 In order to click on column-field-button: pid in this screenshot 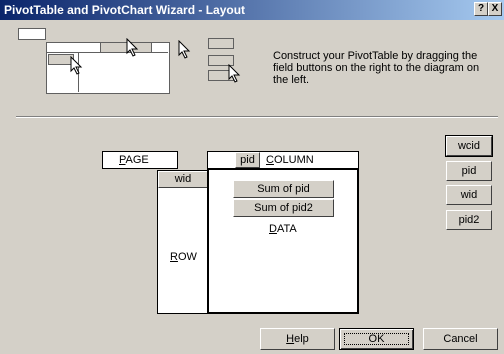, I will do `click(247, 160)`.